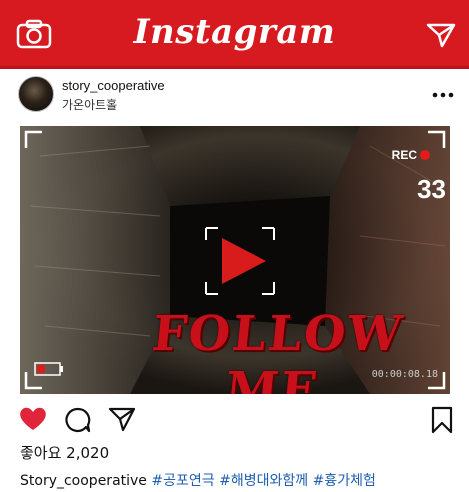 This screenshot has width=469, height=492. I want to click on avatar, so click(36, 94).